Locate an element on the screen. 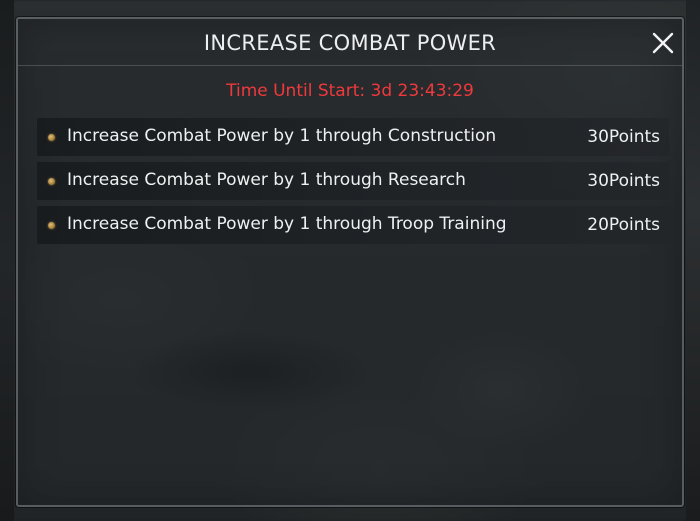  close-button is located at coordinates (663, 43).